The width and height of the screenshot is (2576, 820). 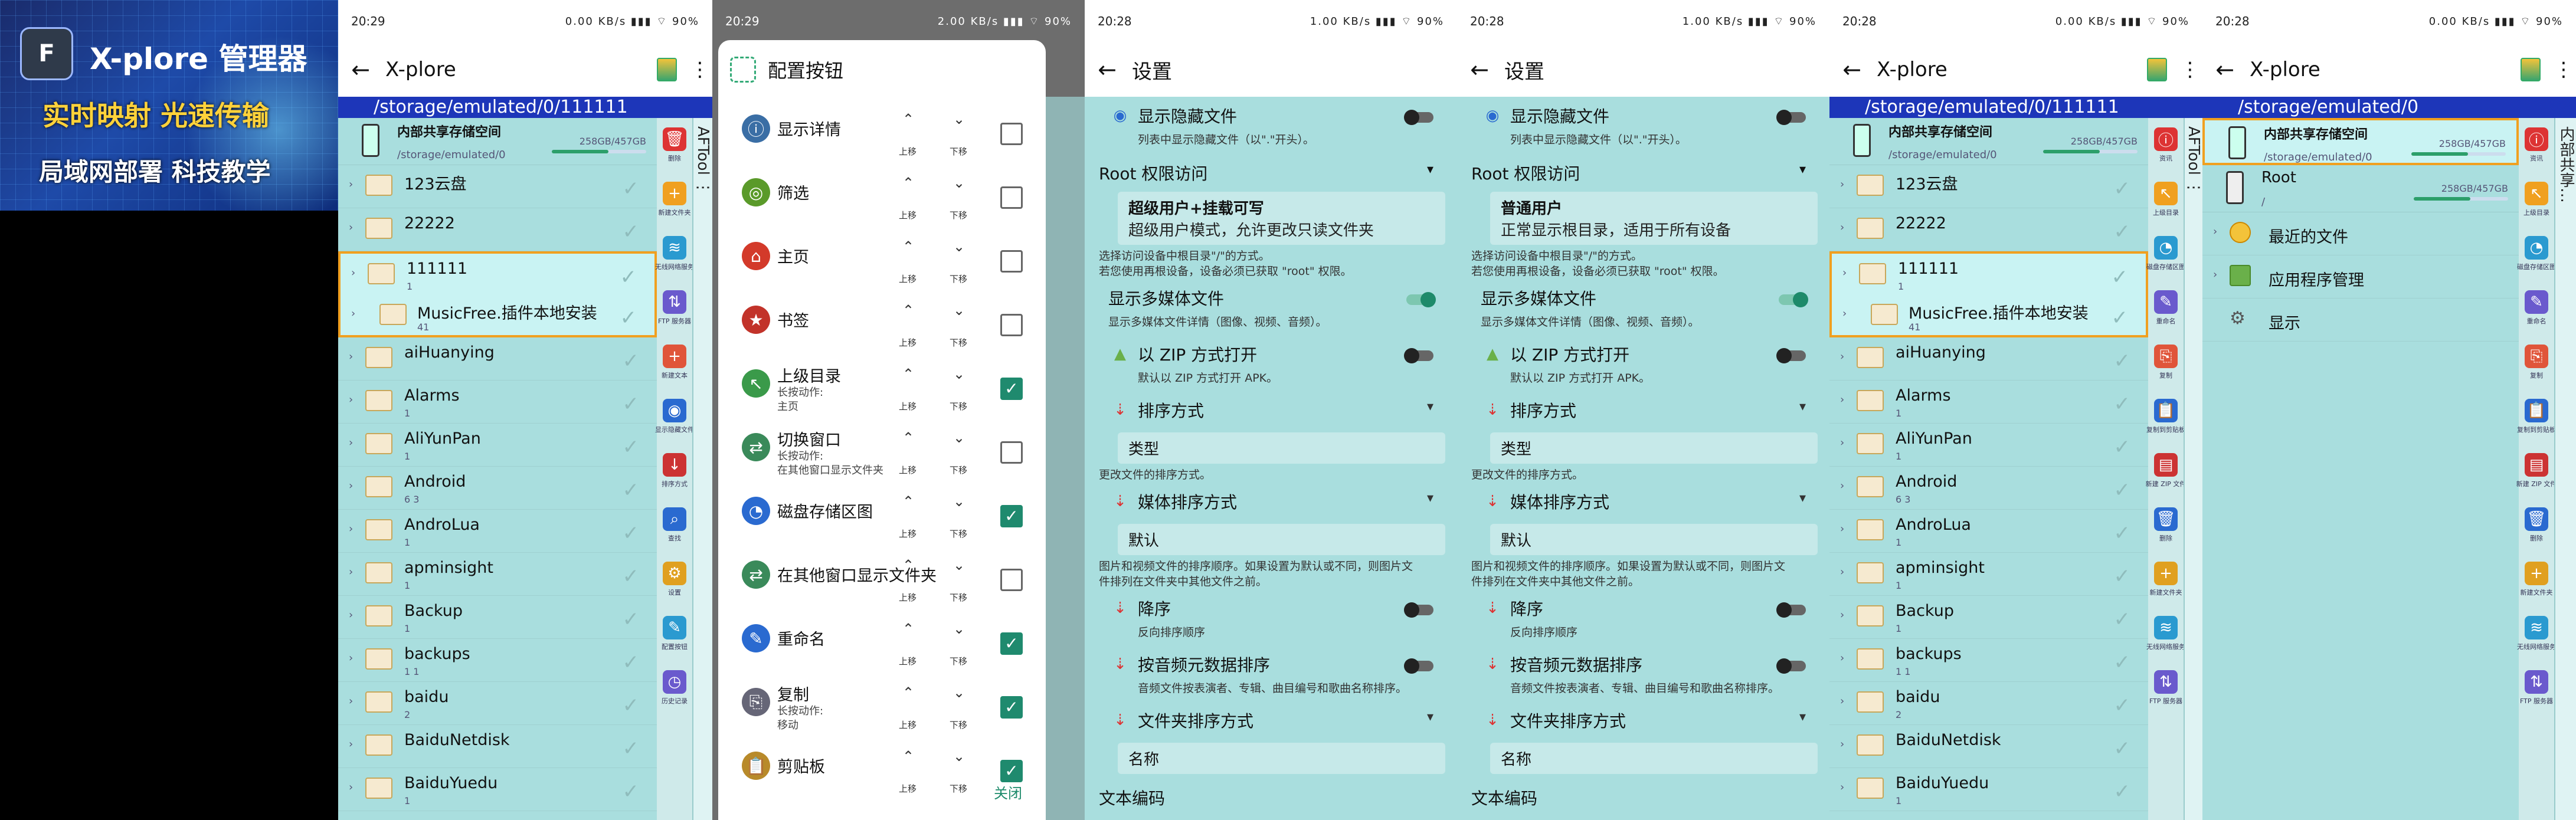 What do you see at coordinates (1791, 666) in the screenshot?
I see `audio-sort-toggle` at bounding box center [1791, 666].